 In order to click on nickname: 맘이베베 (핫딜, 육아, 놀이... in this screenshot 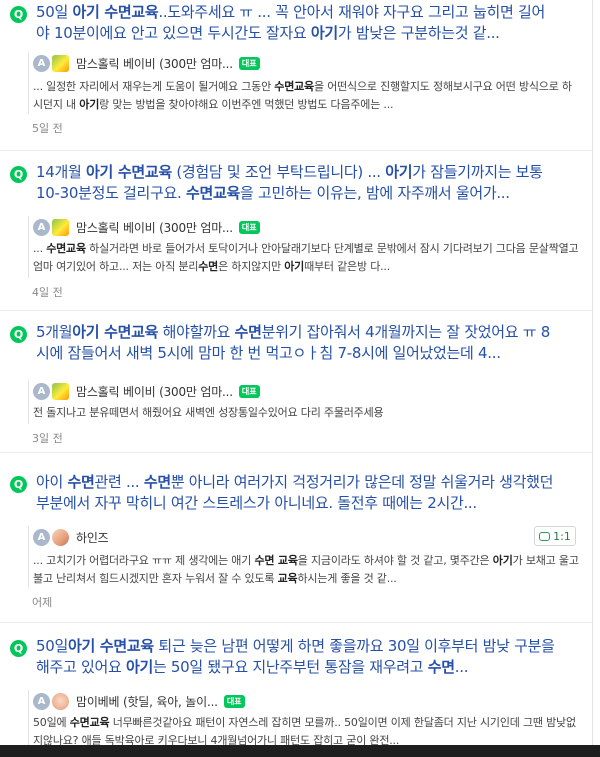, I will do `click(147, 701)`.